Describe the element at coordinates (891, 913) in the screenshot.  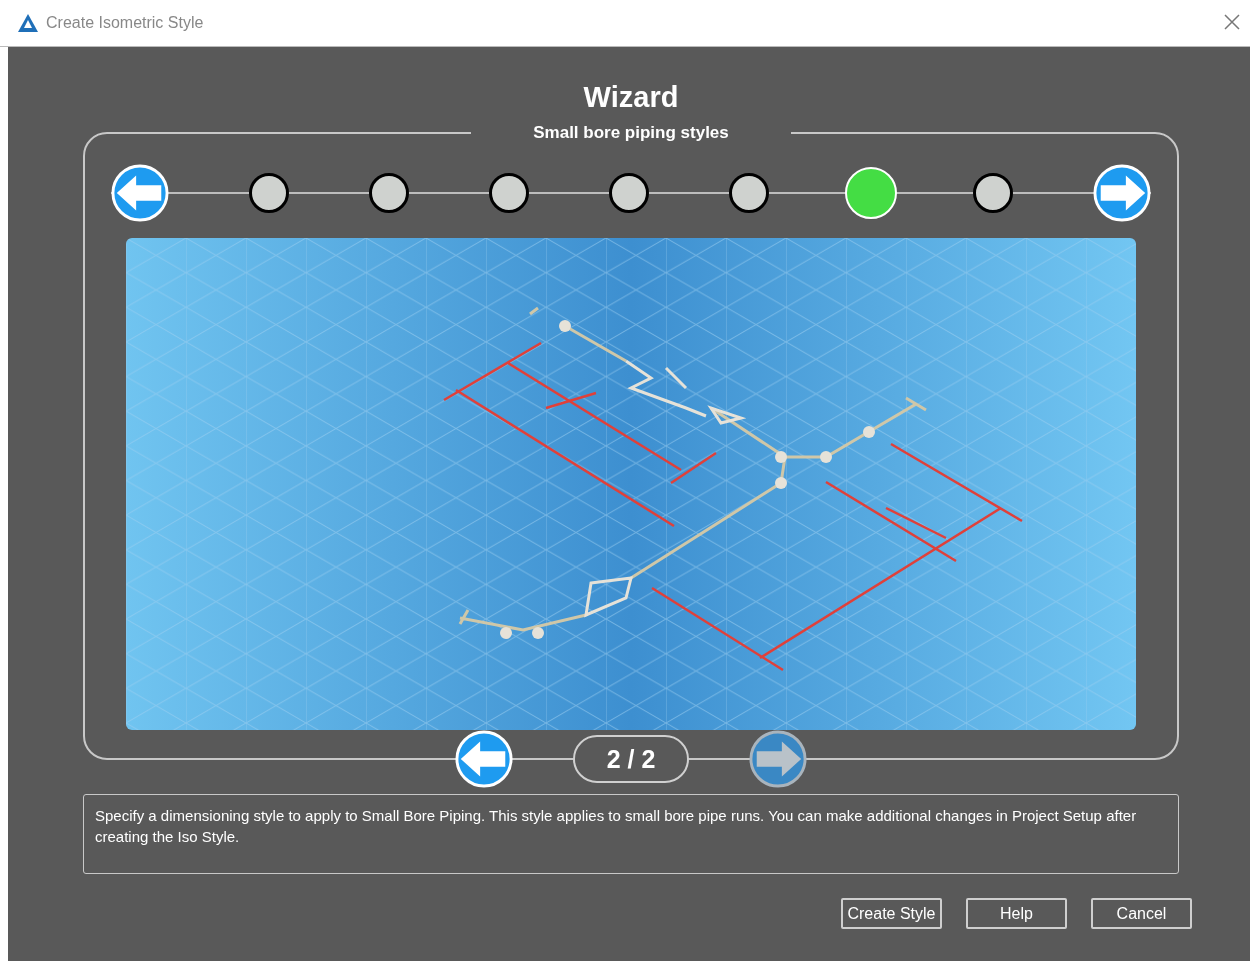
I see `dialog-button: Create Style` at that location.